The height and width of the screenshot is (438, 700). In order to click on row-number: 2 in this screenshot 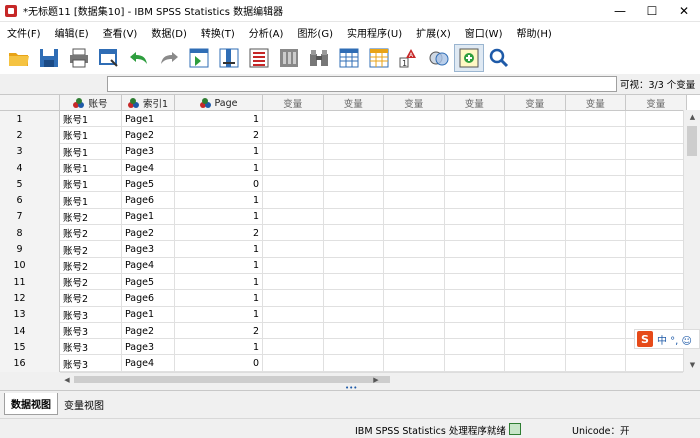, I will do `click(30, 135)`.